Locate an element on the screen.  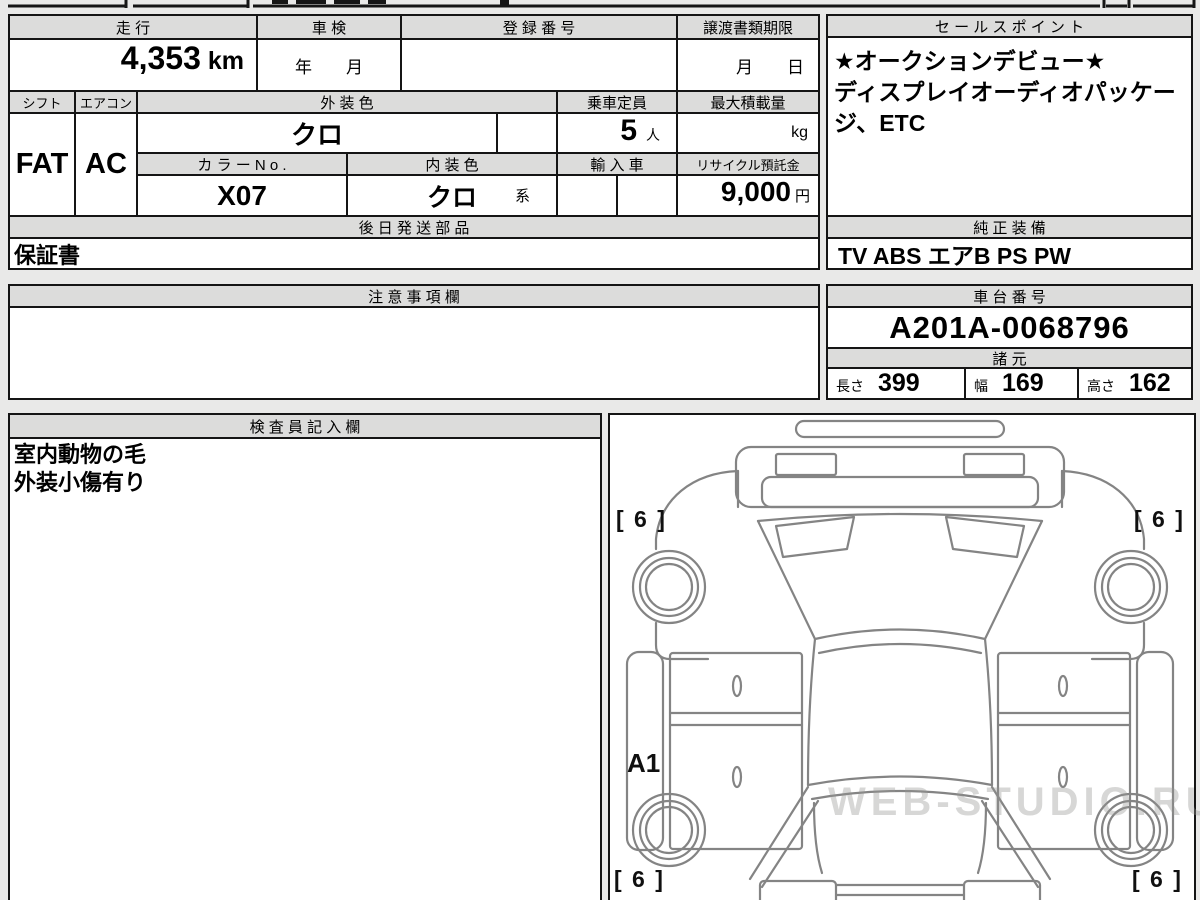
transfer-deadline-header: 譲渡書類期限 is located at coordinates (748, 27).